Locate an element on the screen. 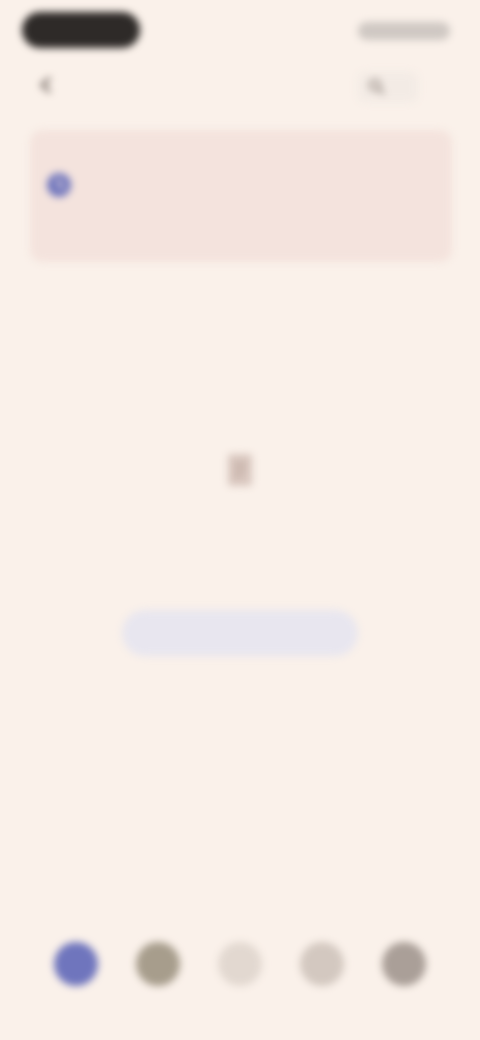 This screenshot has height=1040, width=480. nav-item-home is located at coordinates (76, 982).